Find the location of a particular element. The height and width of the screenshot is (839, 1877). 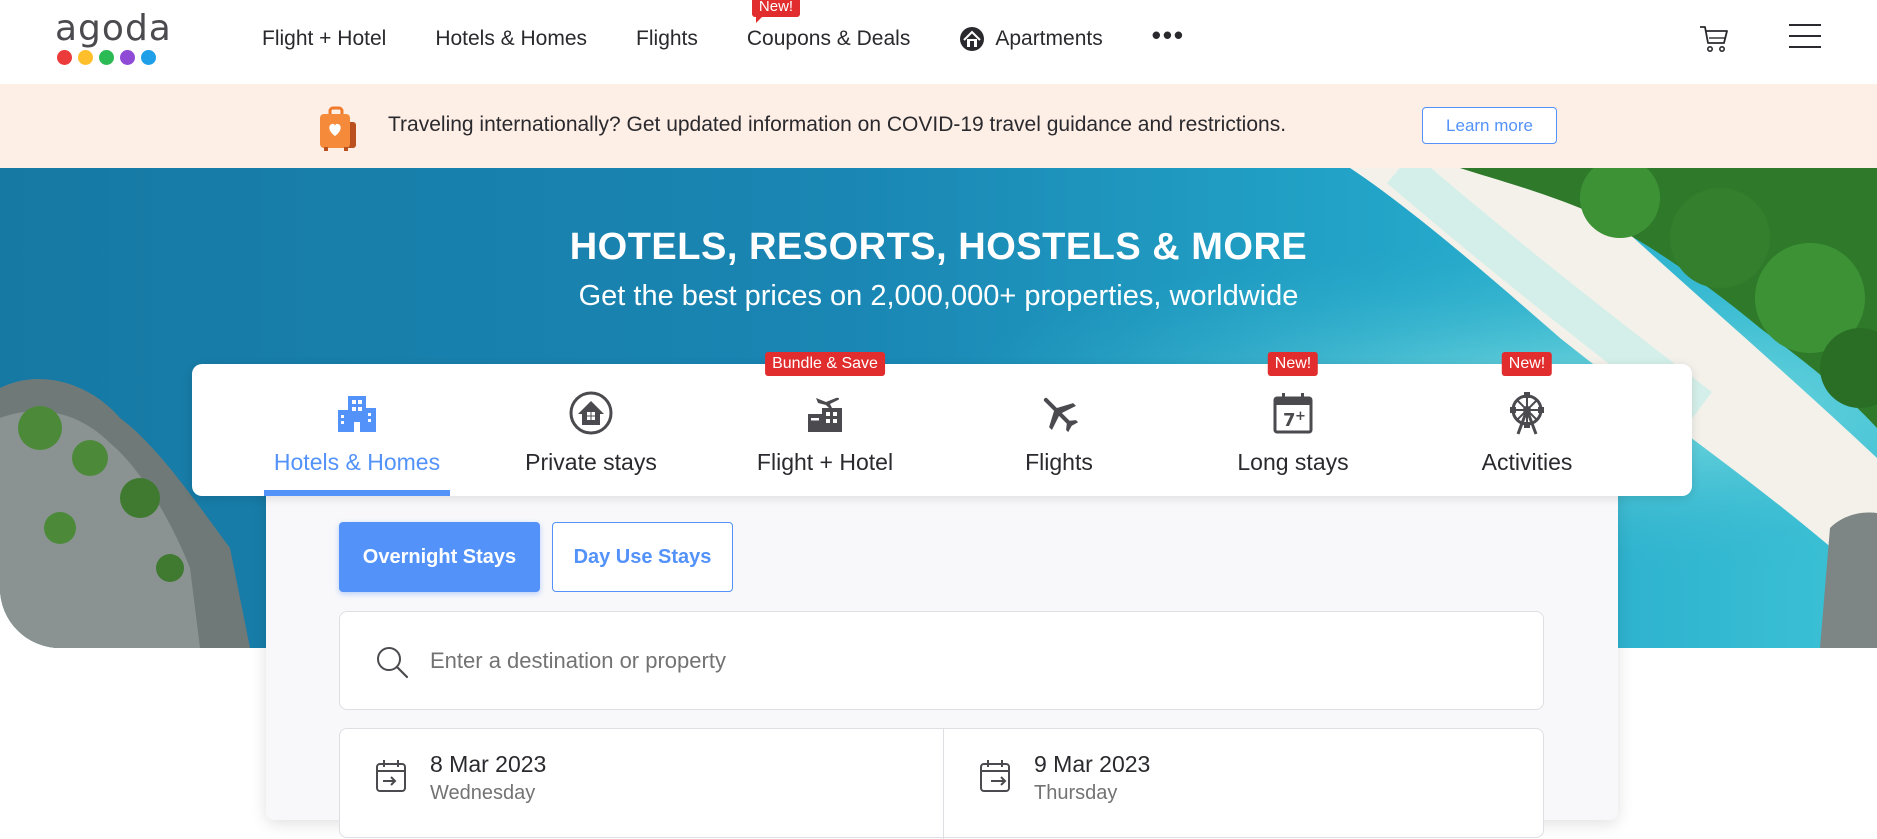

agoda-logo: agoda is located at coordinates (113, 39).